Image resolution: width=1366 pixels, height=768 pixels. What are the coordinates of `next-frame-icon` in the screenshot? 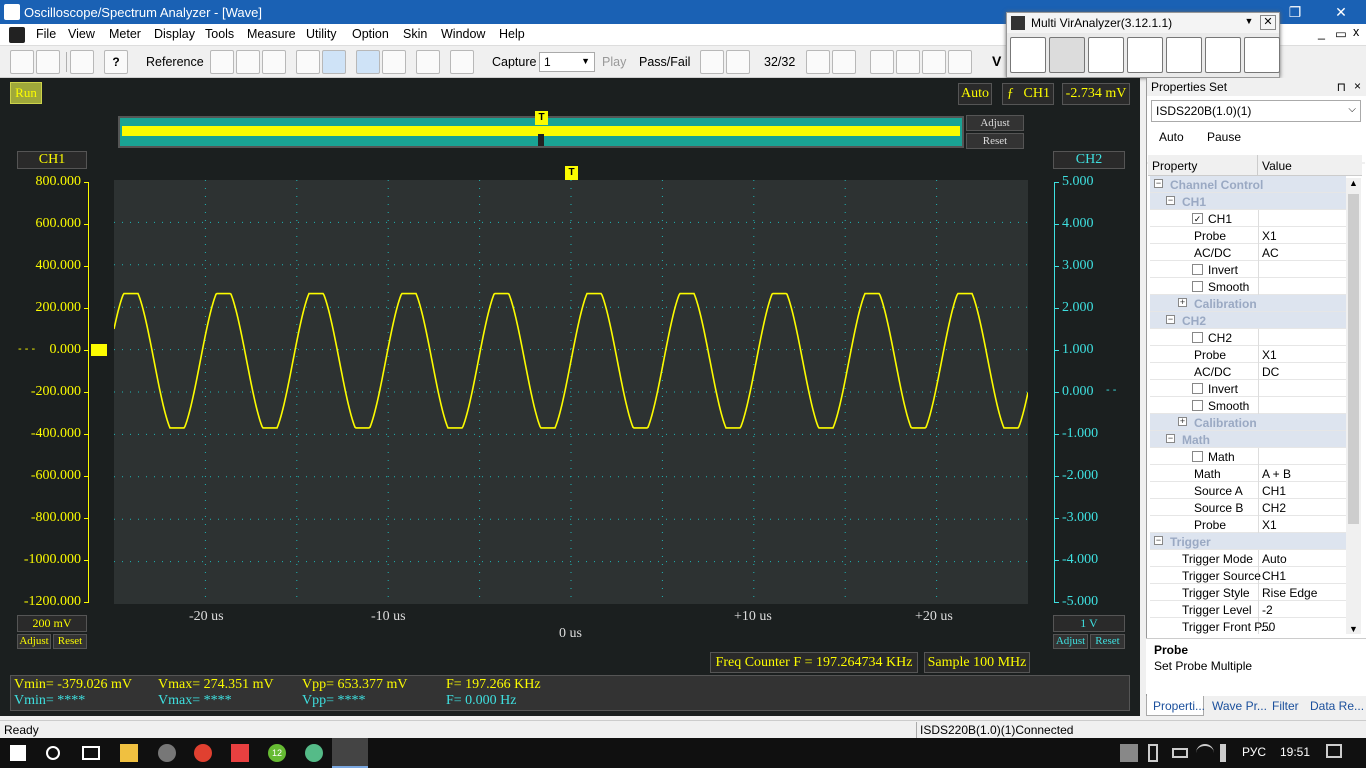 It's located at (818, 62).